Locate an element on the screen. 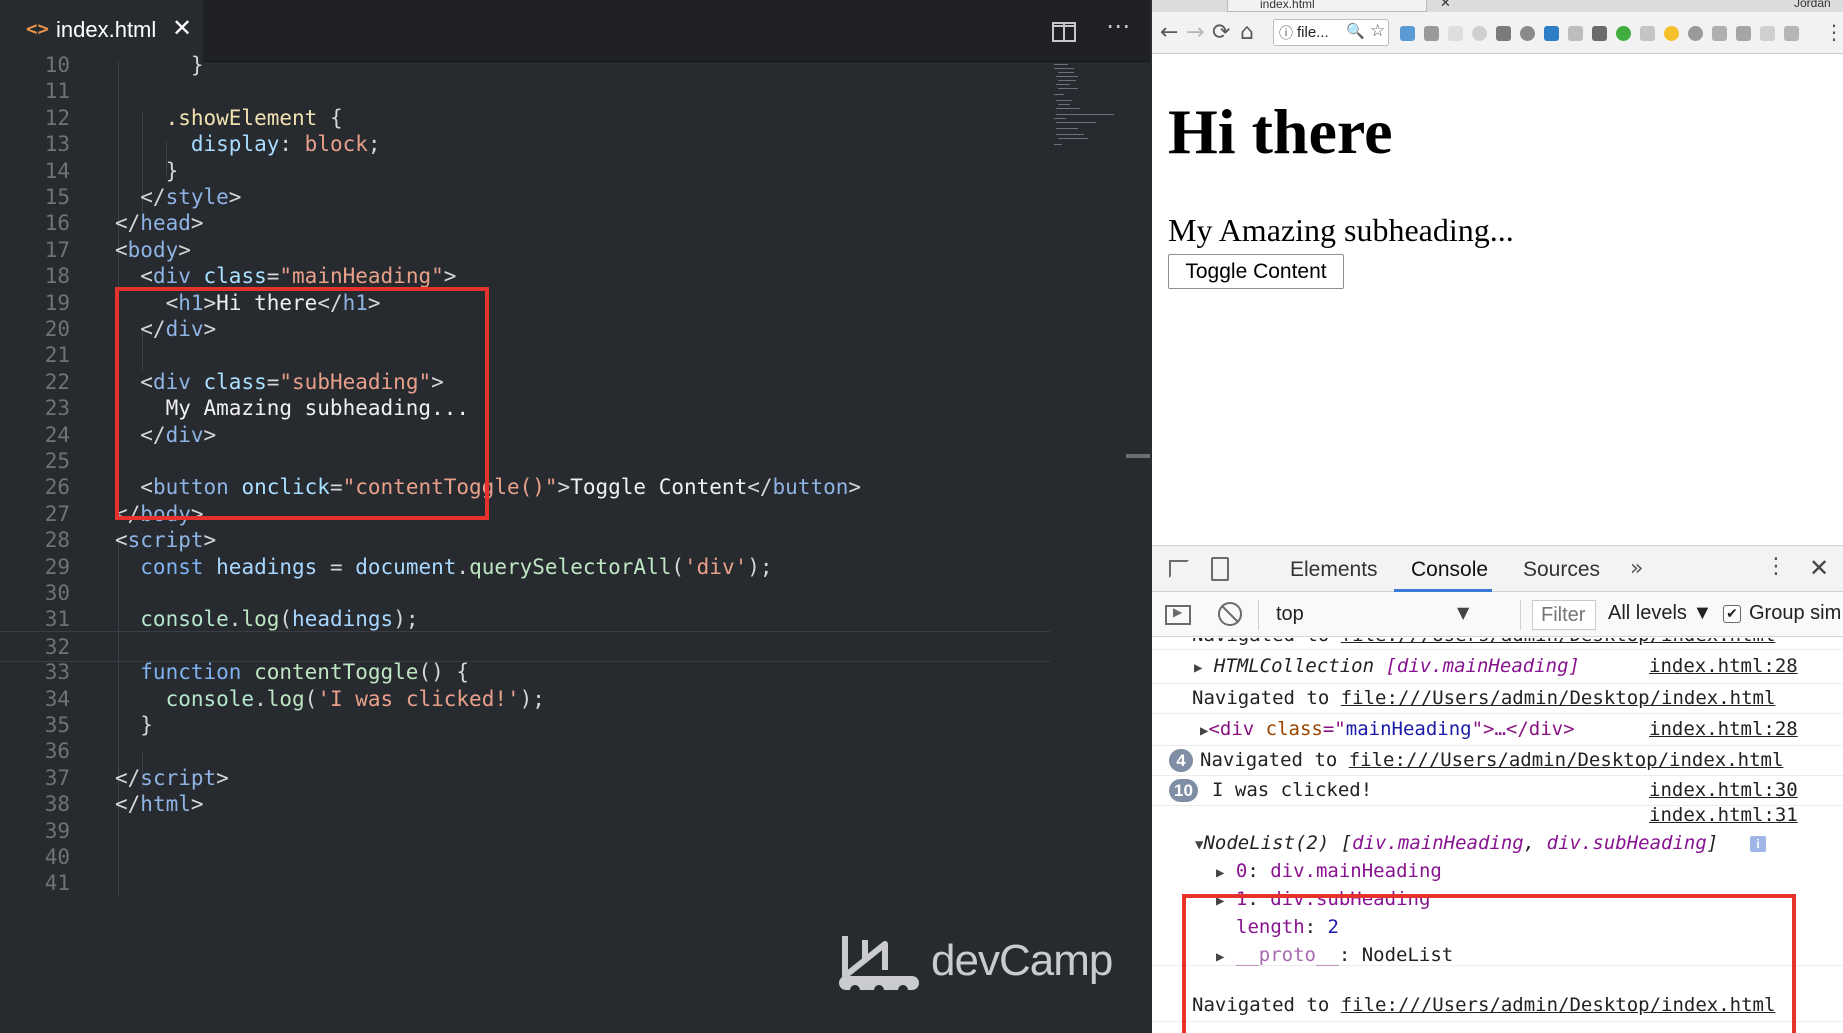  message-text: ▶<div class="mainHeading">…</div> is located at coordinates (1387, 729).